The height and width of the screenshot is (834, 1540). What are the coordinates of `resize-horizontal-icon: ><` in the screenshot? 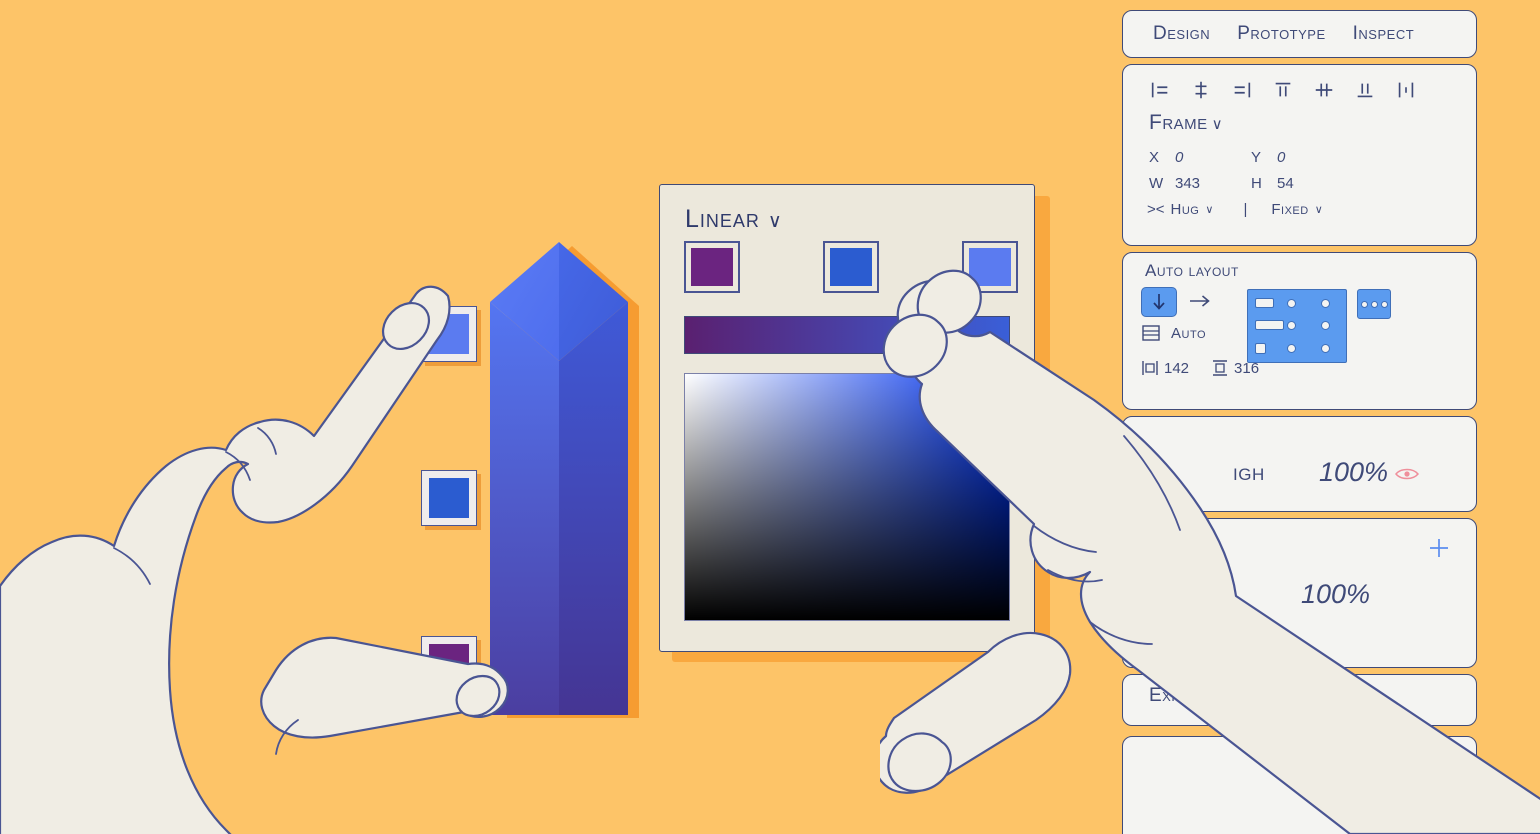 It's located at (1156, 209).